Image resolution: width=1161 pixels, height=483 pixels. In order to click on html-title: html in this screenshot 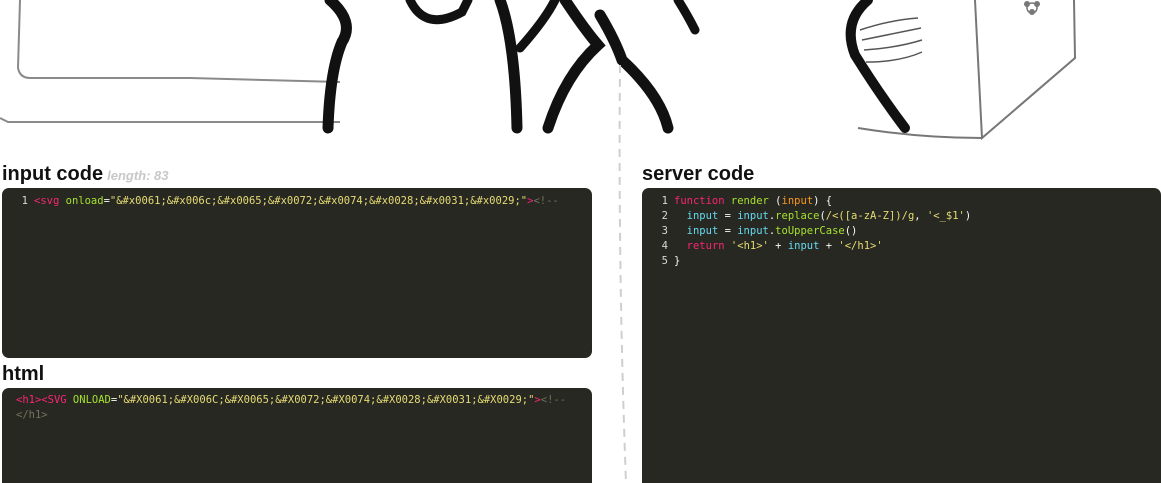, I will do `click(23, 374)`.